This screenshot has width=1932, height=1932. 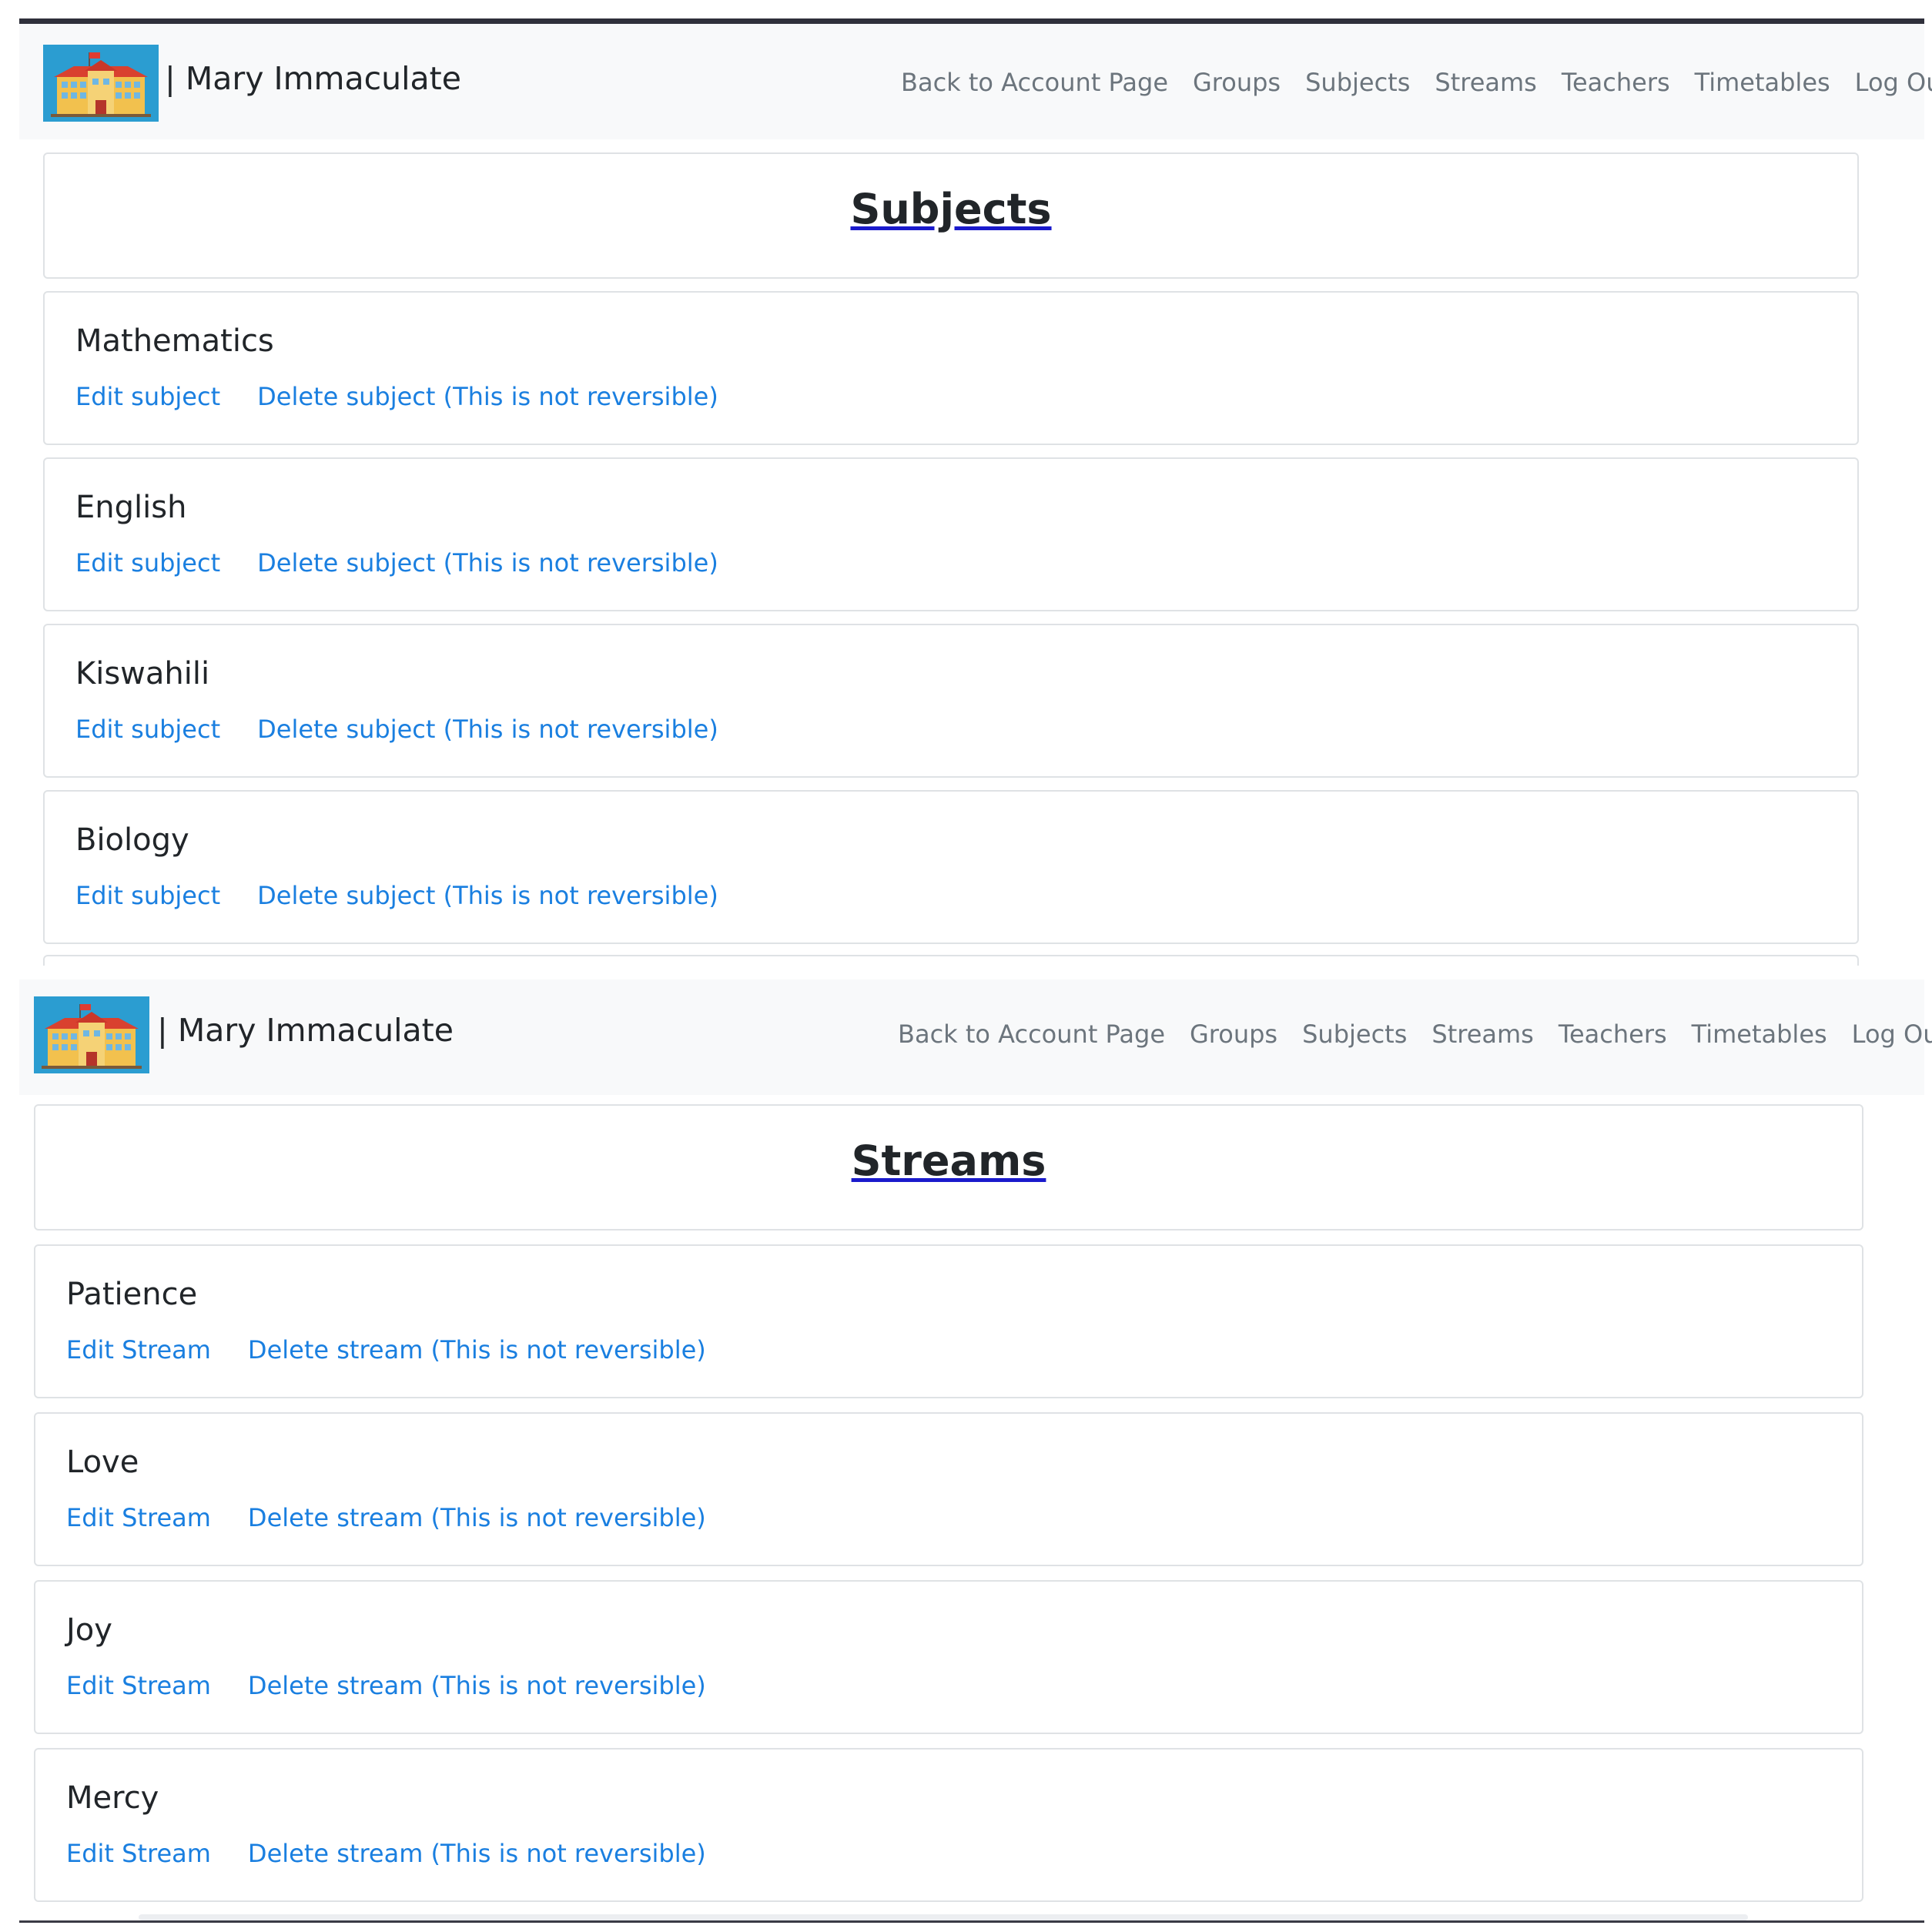 I want to click on subjects-heading-card: Subjects, so click(x=951, y=215).